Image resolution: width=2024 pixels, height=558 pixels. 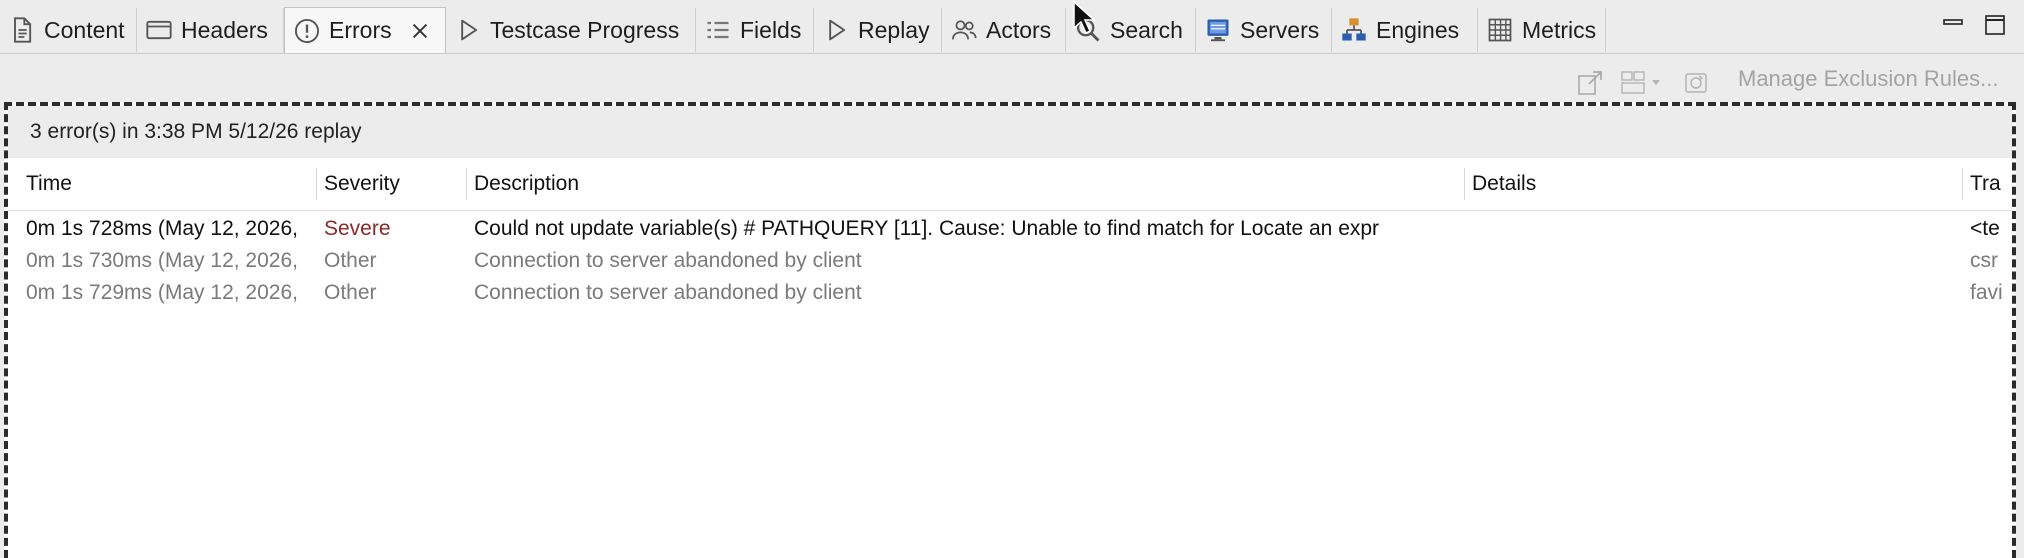 I want to click on refresh-icon, so click(x=1696, y=82).